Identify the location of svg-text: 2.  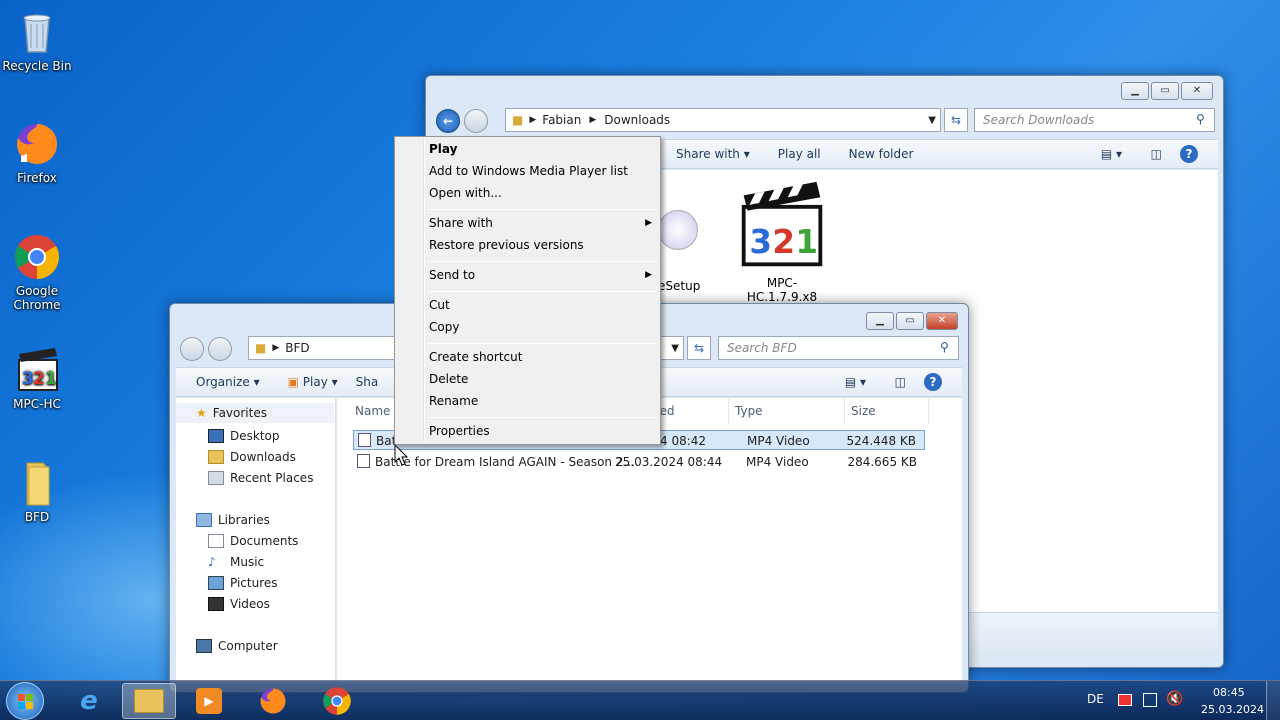
(783, 242).